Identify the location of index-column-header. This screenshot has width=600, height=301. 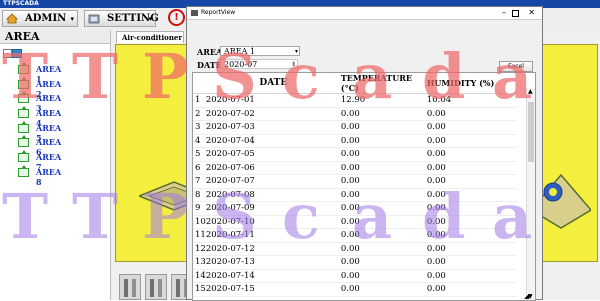
(199, 83).